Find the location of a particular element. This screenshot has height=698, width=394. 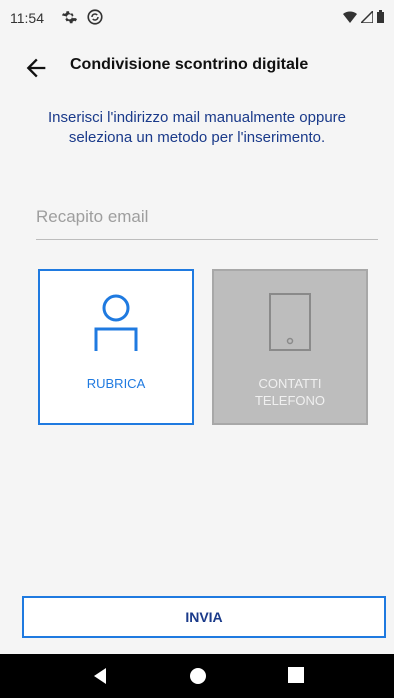

status-icons-left is located at coordinates (82, 19).